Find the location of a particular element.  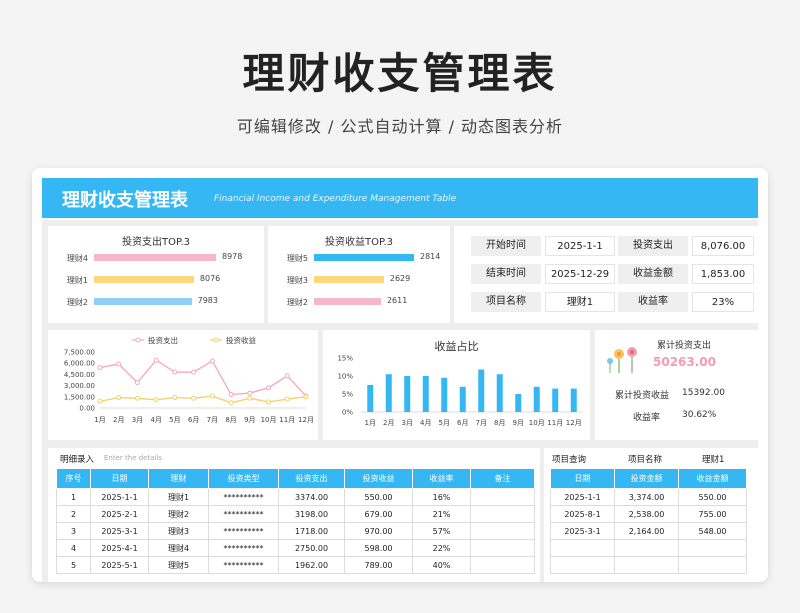

table-cell: 40% is located at coordinates (441, 565).